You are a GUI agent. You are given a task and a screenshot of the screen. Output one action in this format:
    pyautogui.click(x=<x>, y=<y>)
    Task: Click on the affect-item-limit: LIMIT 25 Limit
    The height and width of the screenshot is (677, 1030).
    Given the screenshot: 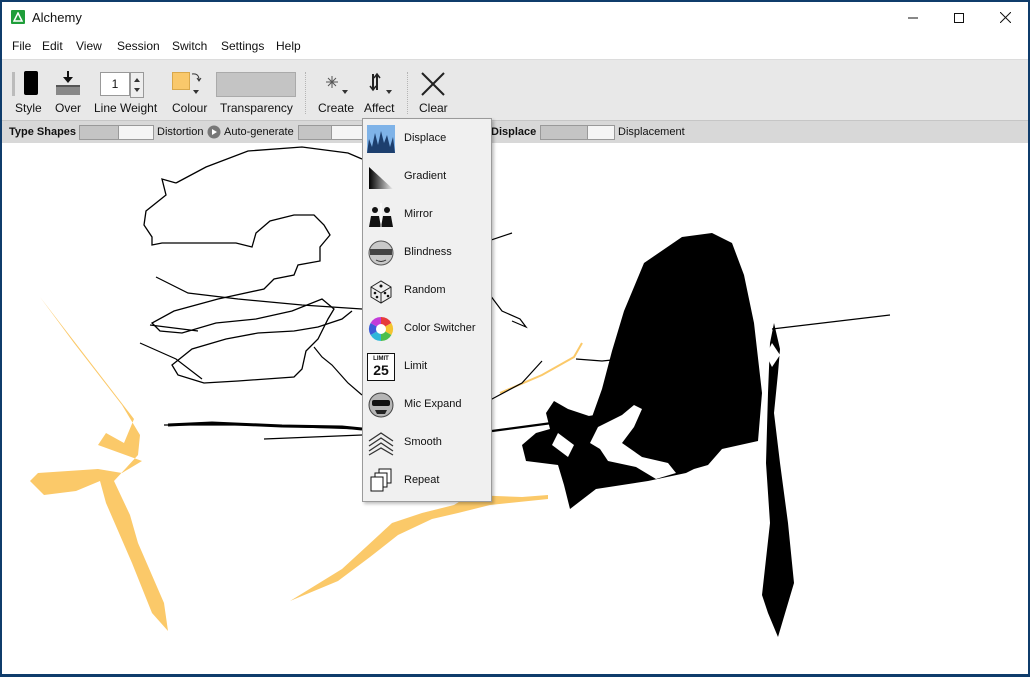 What is the action you would take?
    pyautogui.click(x=427, y=368)
    